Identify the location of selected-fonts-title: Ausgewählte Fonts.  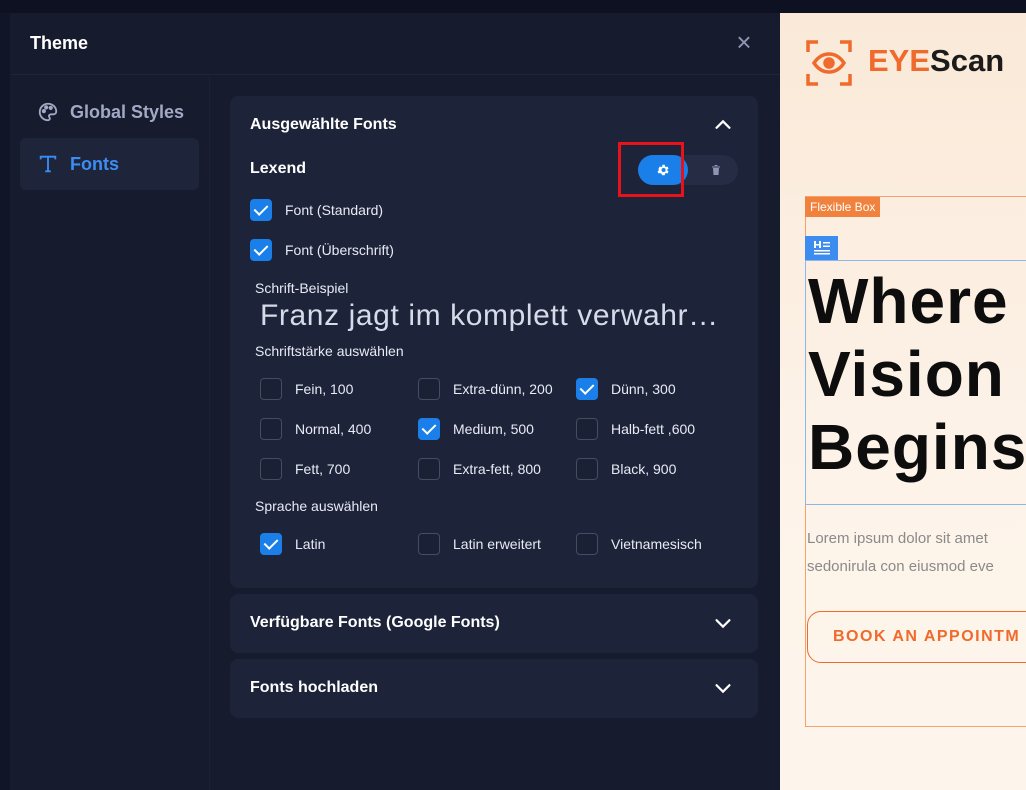
(323, 124).